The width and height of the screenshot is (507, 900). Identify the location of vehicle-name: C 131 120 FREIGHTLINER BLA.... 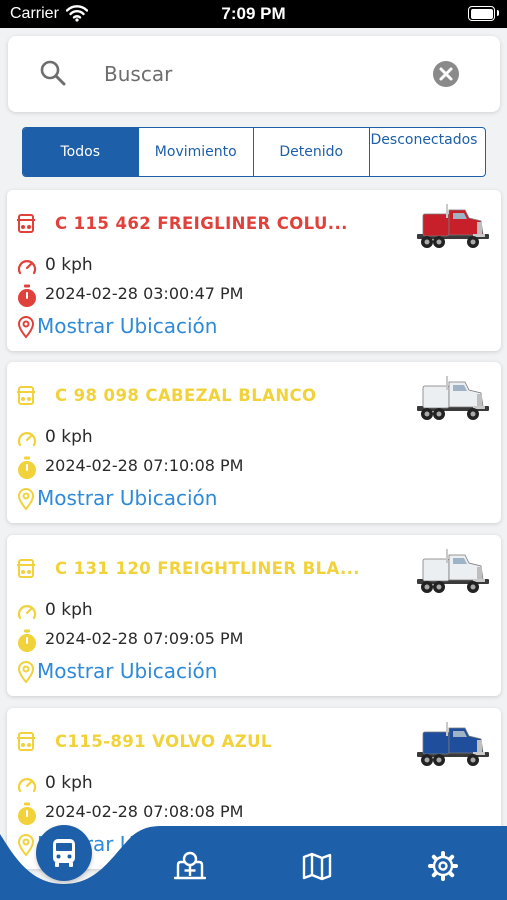
(207, 568).